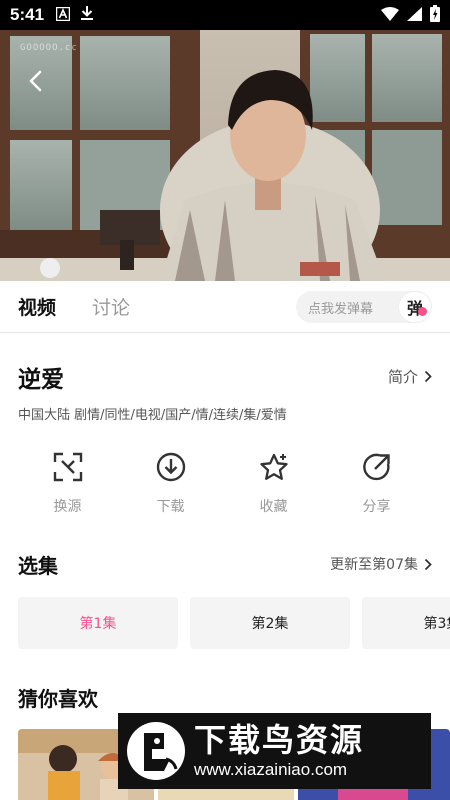 This screenshot has height=800, width=450. I want to click on bird-logo-icon, so click(156, 751).